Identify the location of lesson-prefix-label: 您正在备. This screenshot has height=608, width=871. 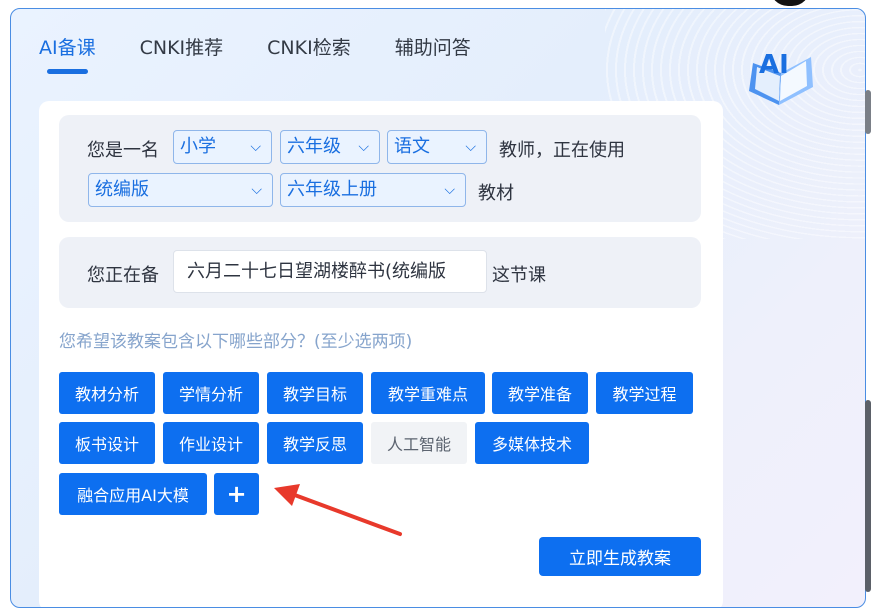
(123, 275).